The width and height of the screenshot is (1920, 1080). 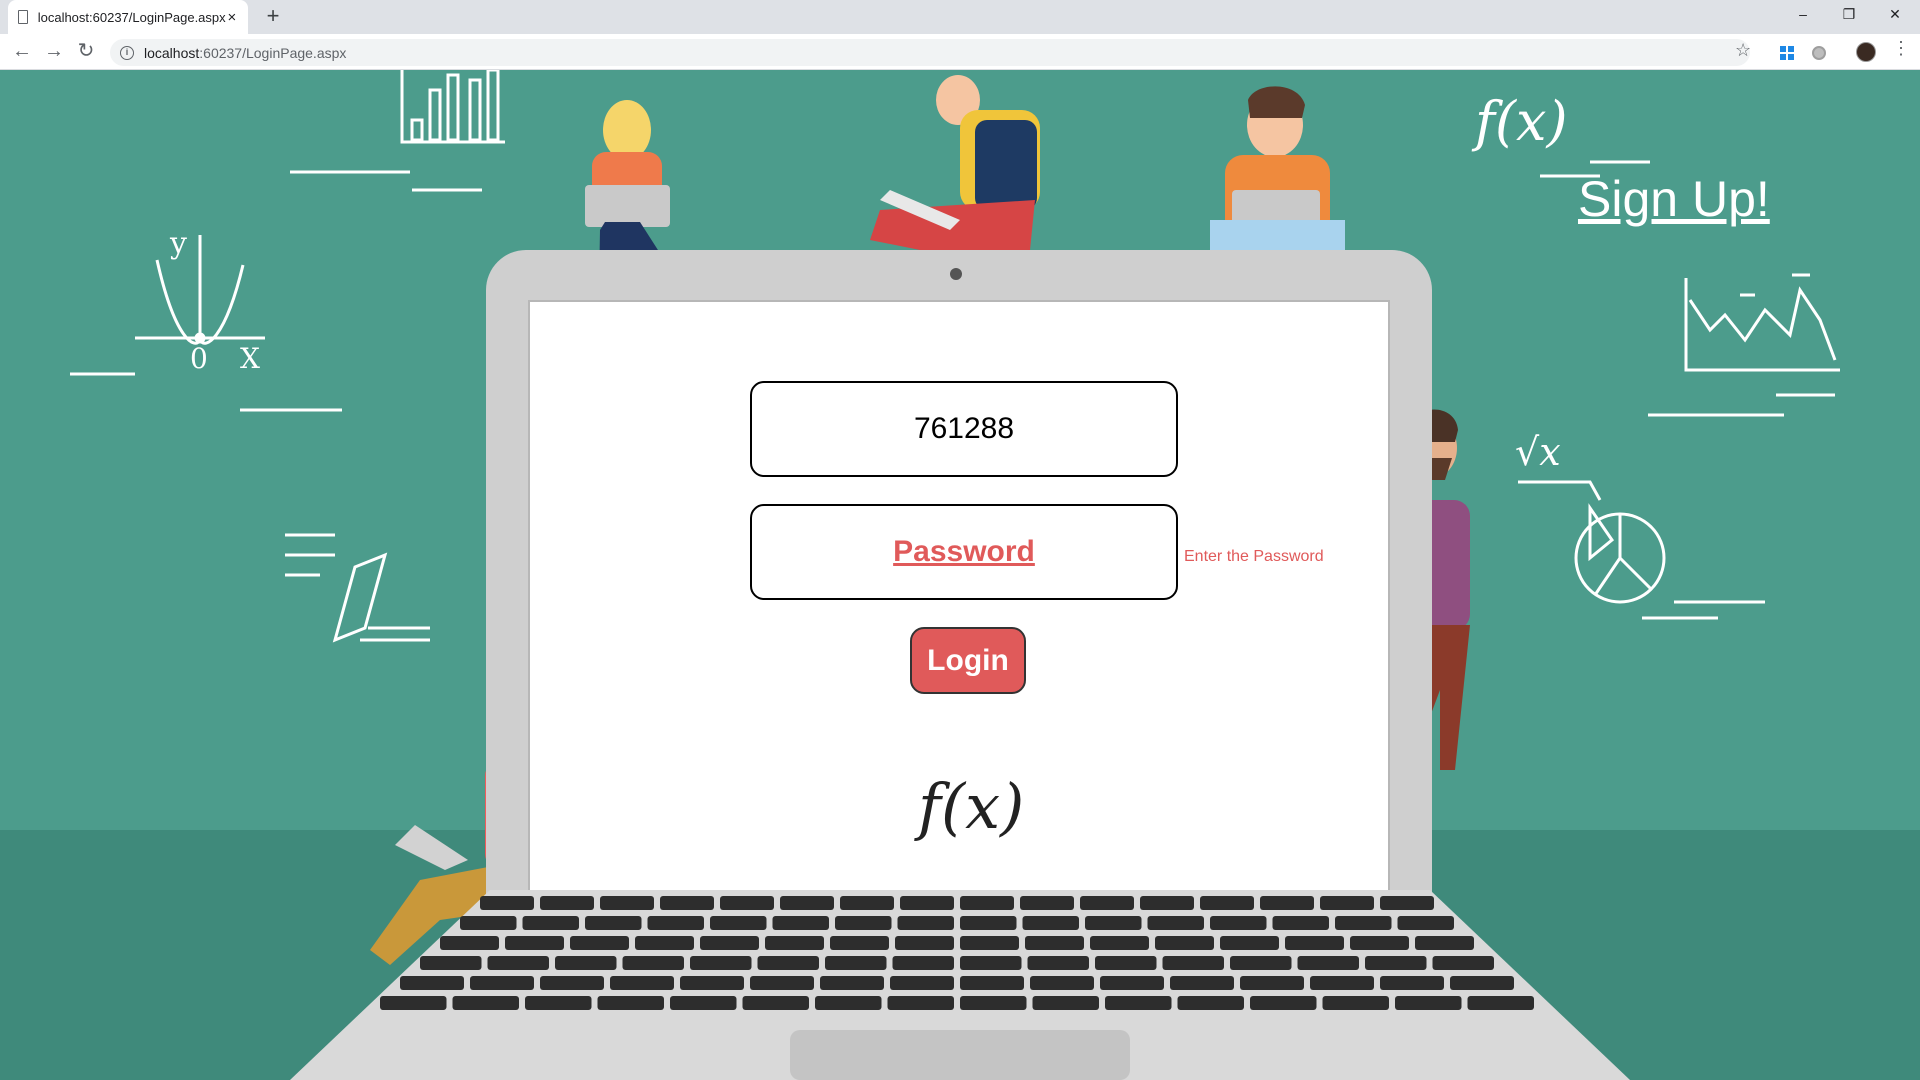 I want to click on info-icon: i, so click(x=127, y=52).